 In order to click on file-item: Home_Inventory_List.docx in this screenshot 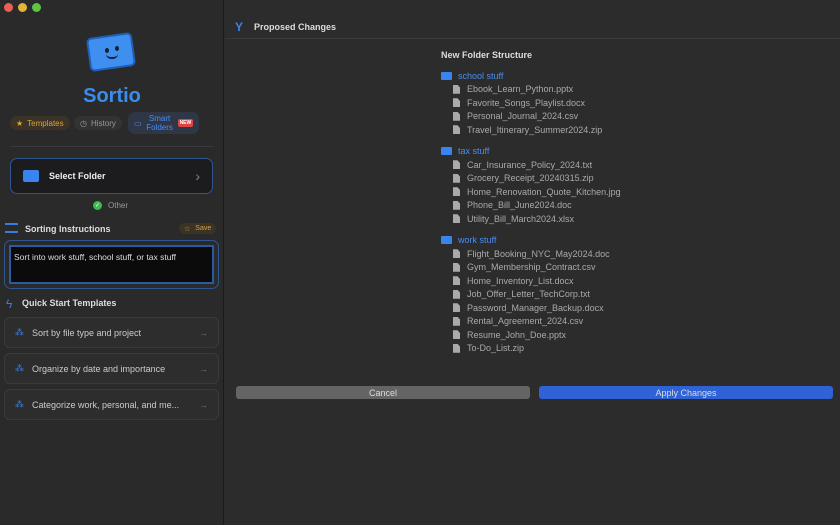, I will do `click(591, 281)`.